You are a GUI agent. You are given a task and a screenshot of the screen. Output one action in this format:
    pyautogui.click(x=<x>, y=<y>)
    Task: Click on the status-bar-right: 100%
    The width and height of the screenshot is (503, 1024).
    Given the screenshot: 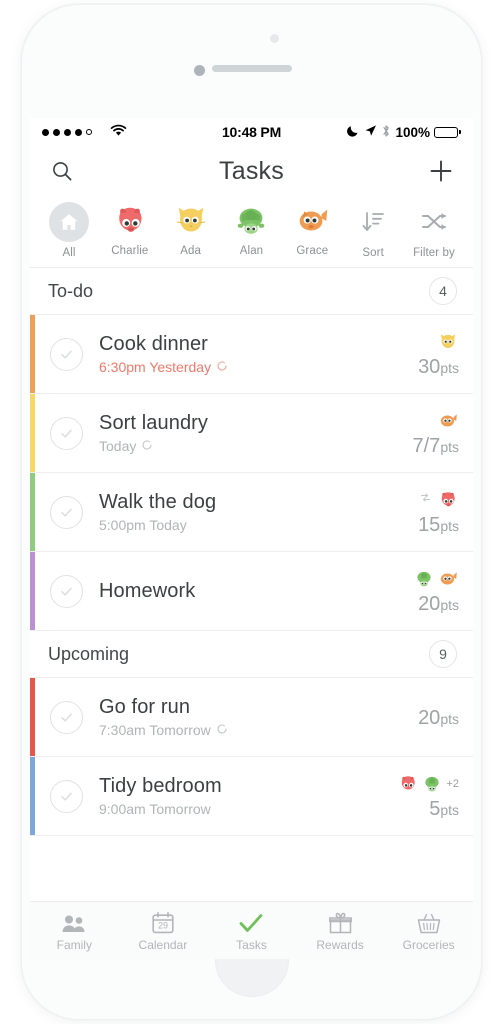 What is the action you would take?
    pyautogui.click(x=386, y=132)
    